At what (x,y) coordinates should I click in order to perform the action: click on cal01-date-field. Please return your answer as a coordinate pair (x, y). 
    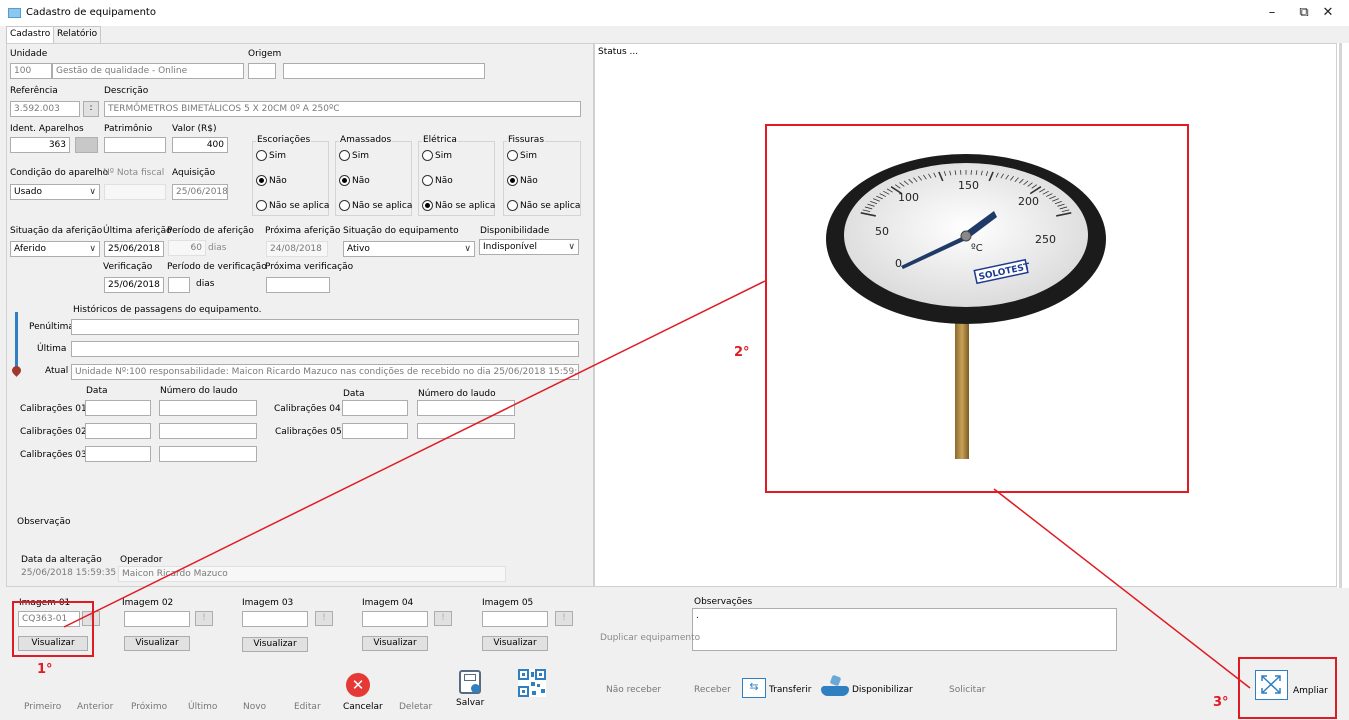
    Looking at the image, I should click on (118, 408).